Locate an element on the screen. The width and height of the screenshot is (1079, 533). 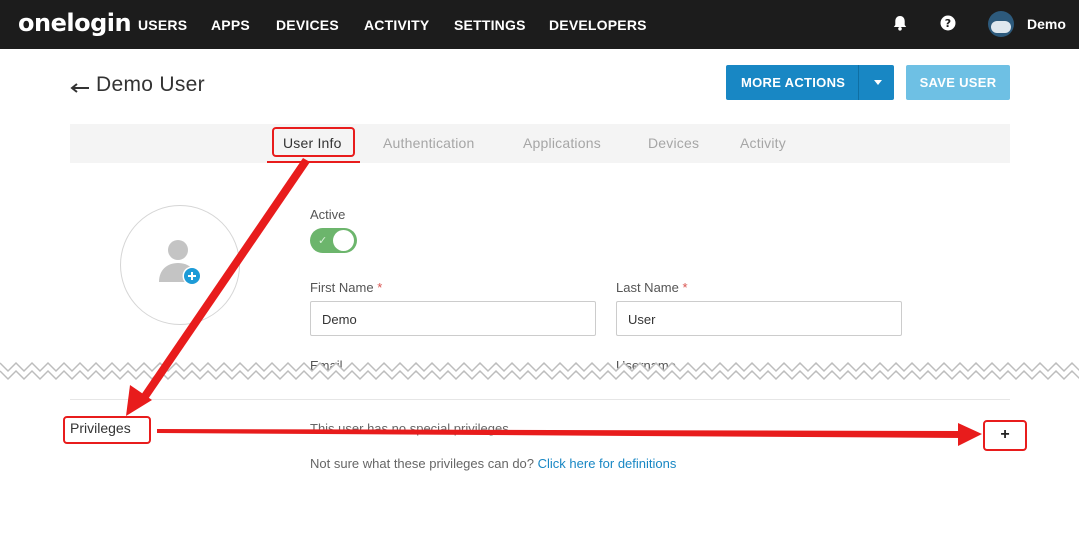
bell-icon is located at coordinates (900, 23).